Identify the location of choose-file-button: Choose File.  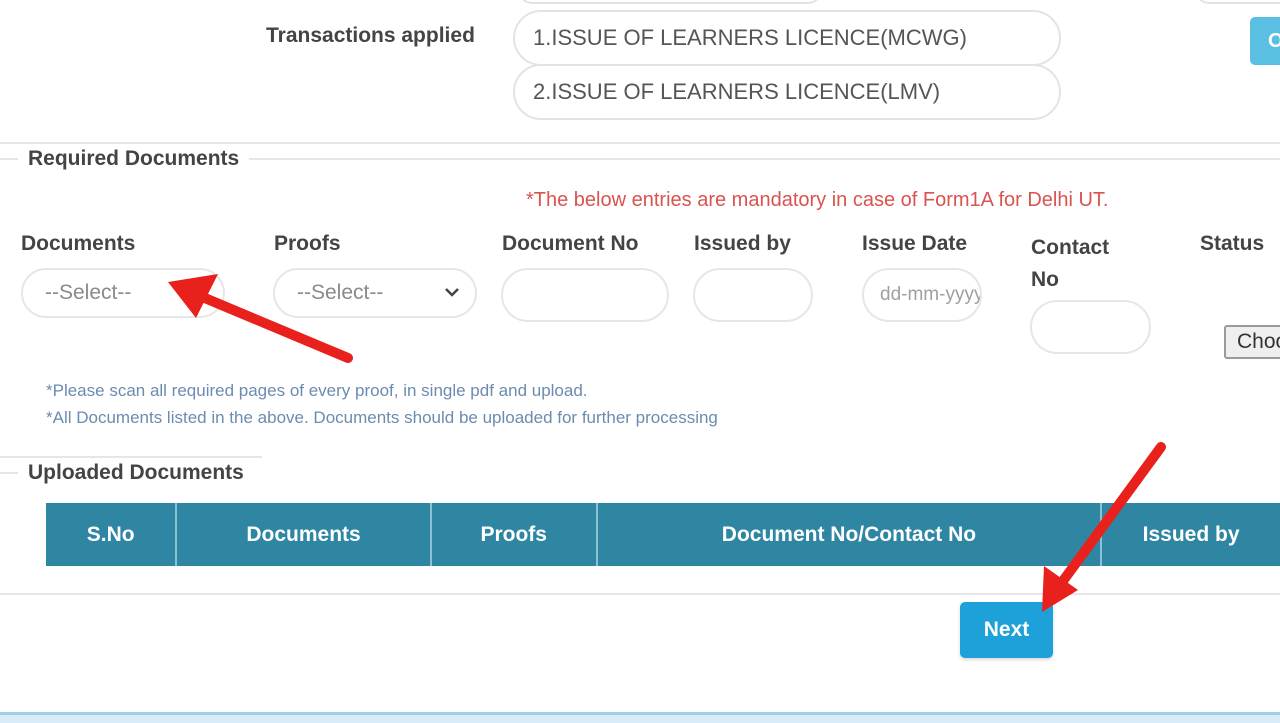
(1252, 342).